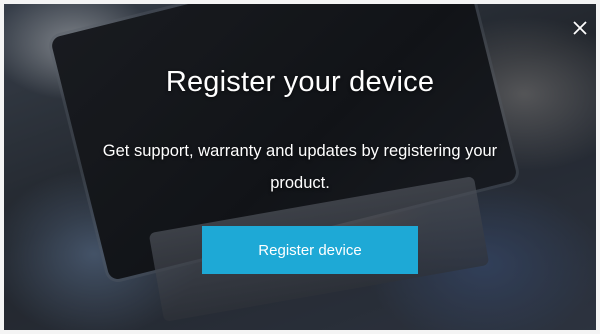 This screenshot has width=600, height=334. What do you see at coordinates (300, 82) in the screenshot?
I see `modal-title: Register your device` at bounding box center [300, 82].